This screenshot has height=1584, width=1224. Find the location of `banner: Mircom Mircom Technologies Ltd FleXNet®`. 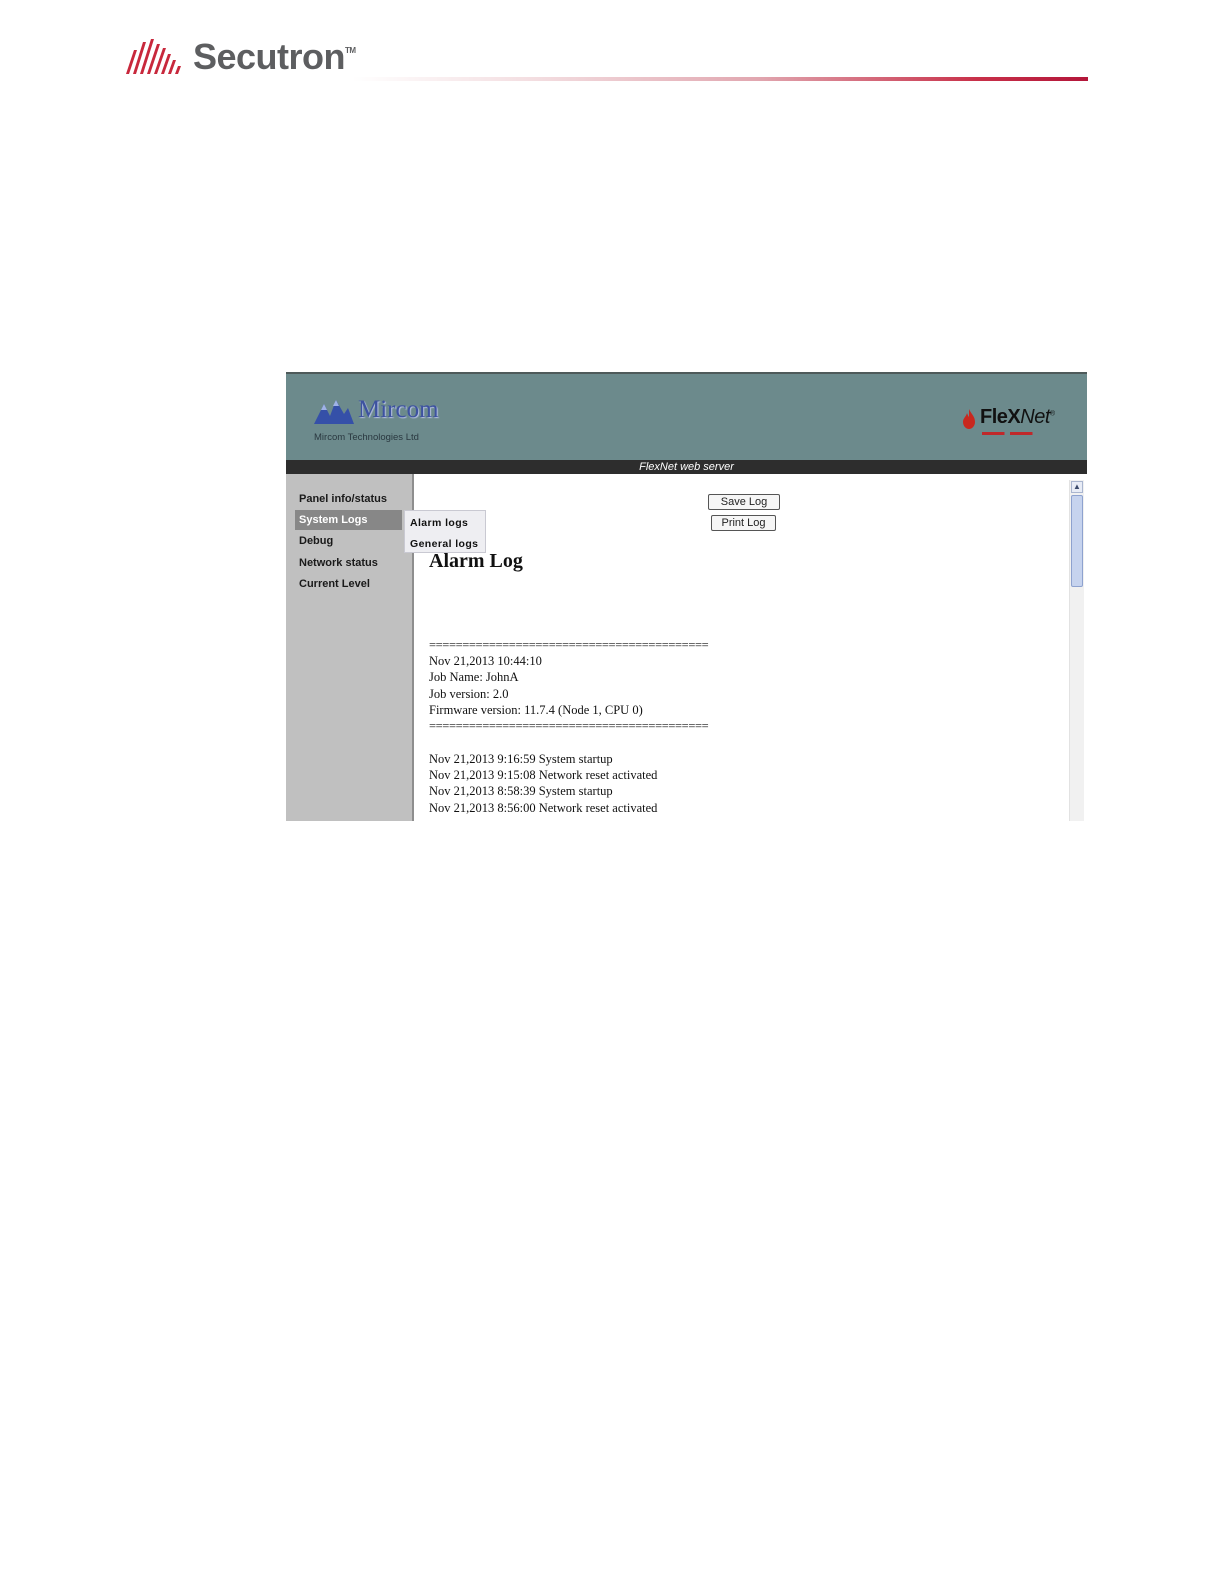

banner: Mircom Mircom Technologies Ltd FleXNet® is located at coordinates (686, 417).